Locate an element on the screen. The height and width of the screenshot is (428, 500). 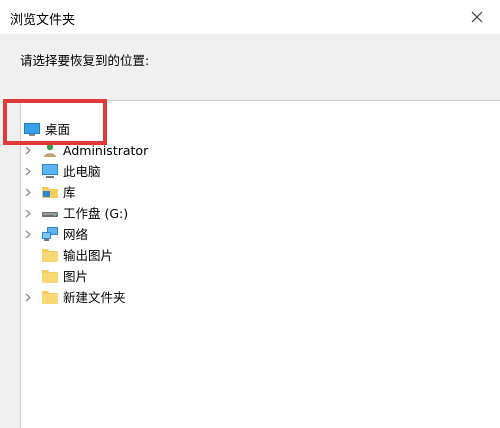
instruction-text: 请选择要恢复到的位置: is located at coordinates (85, 60).